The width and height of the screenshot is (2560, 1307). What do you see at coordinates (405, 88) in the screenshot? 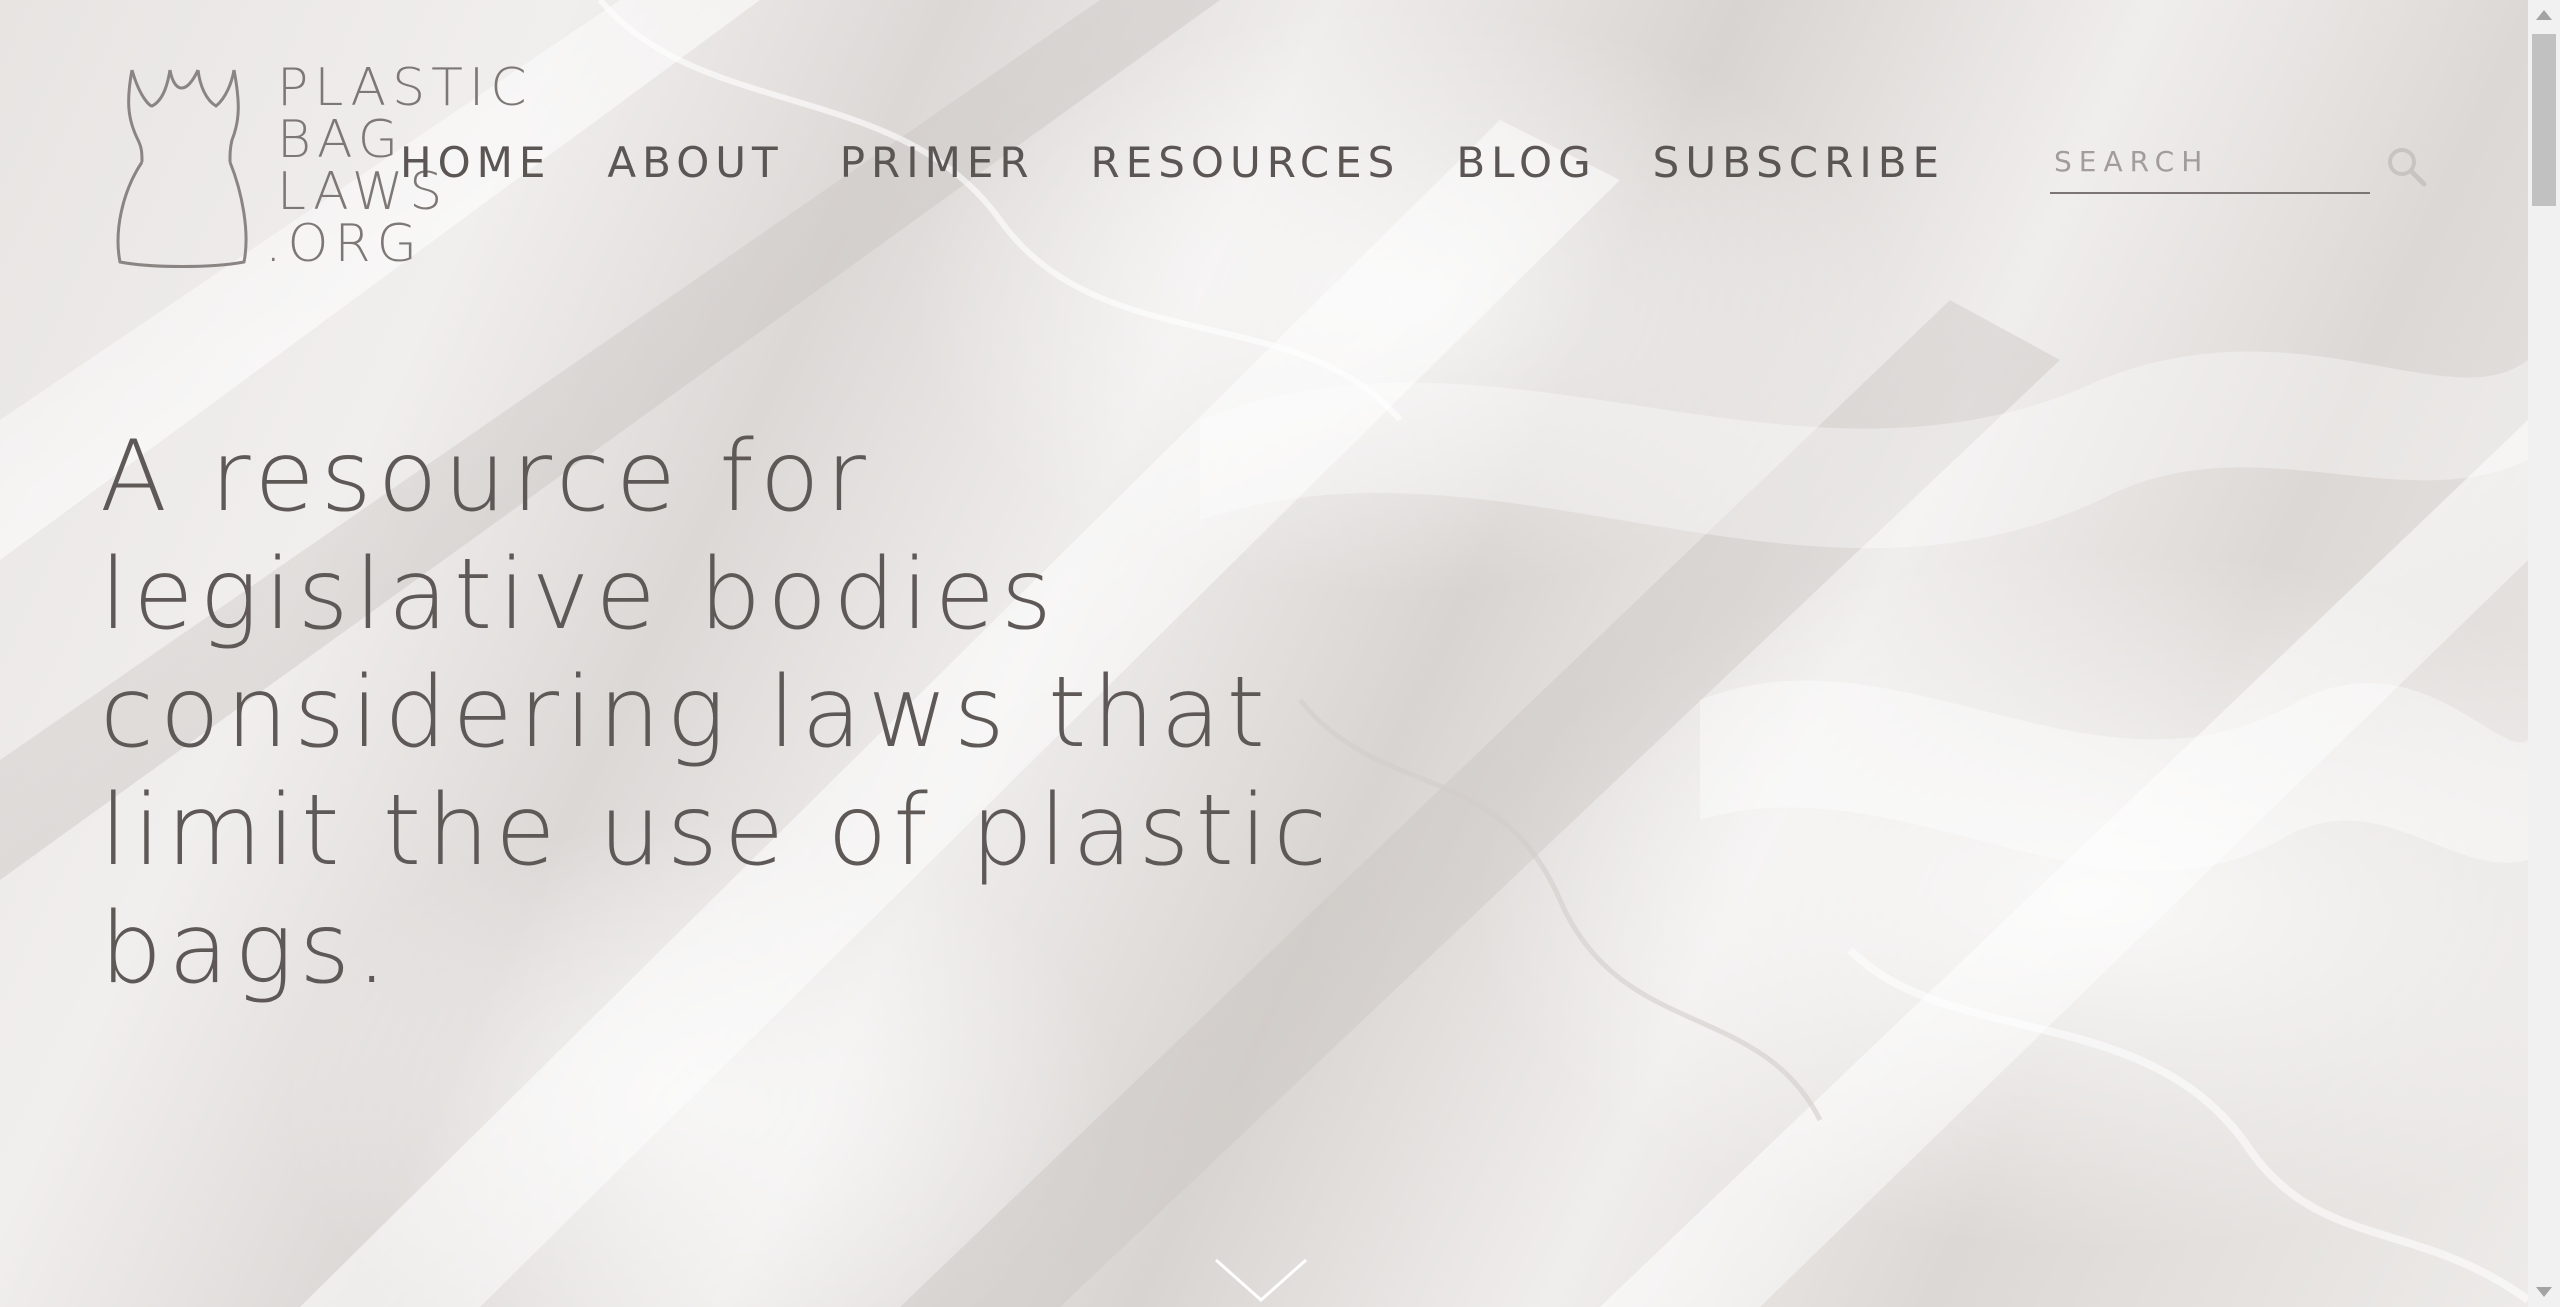
I see `logo-line: PLASTIC` at bounding box center [405, 88].